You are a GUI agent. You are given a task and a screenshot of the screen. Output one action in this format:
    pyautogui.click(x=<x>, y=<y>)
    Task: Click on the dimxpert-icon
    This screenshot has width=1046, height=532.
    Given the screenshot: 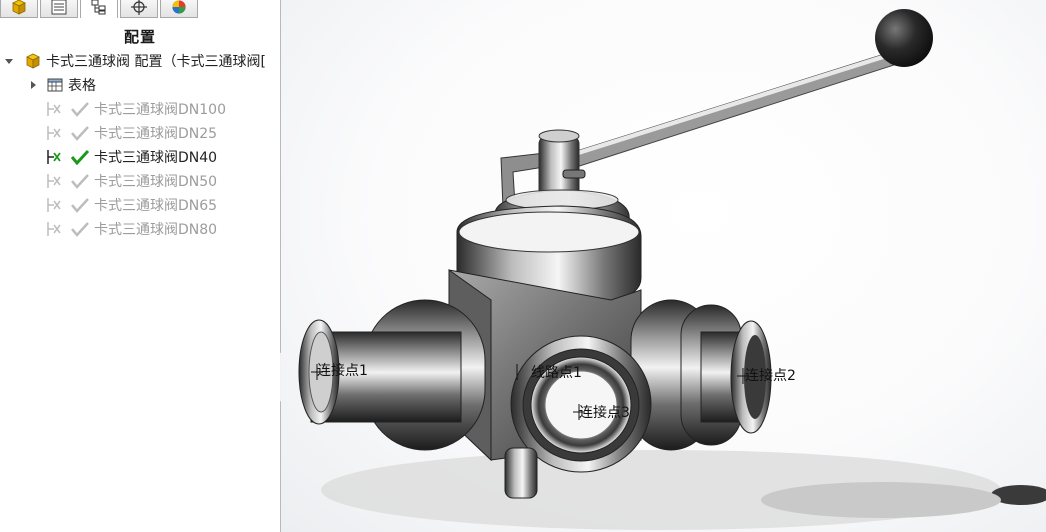 What is the action you would take?
    pyautogui.click(x=139, y=7)
    